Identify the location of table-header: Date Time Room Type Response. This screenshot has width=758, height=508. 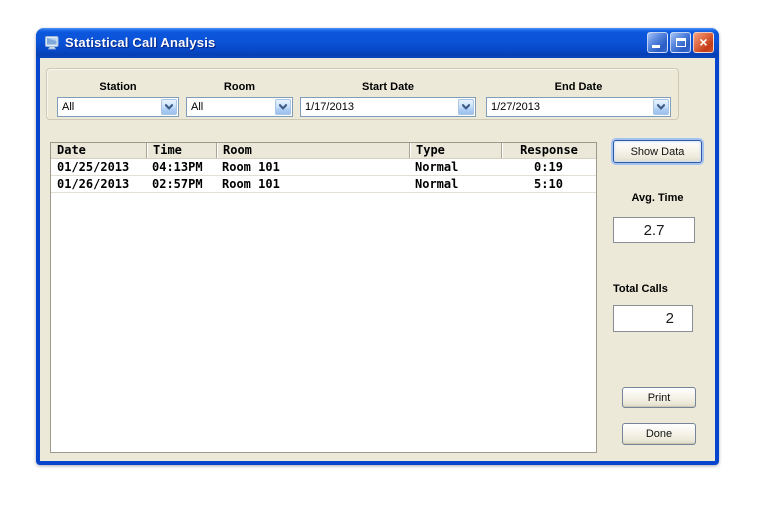
(323, 151).